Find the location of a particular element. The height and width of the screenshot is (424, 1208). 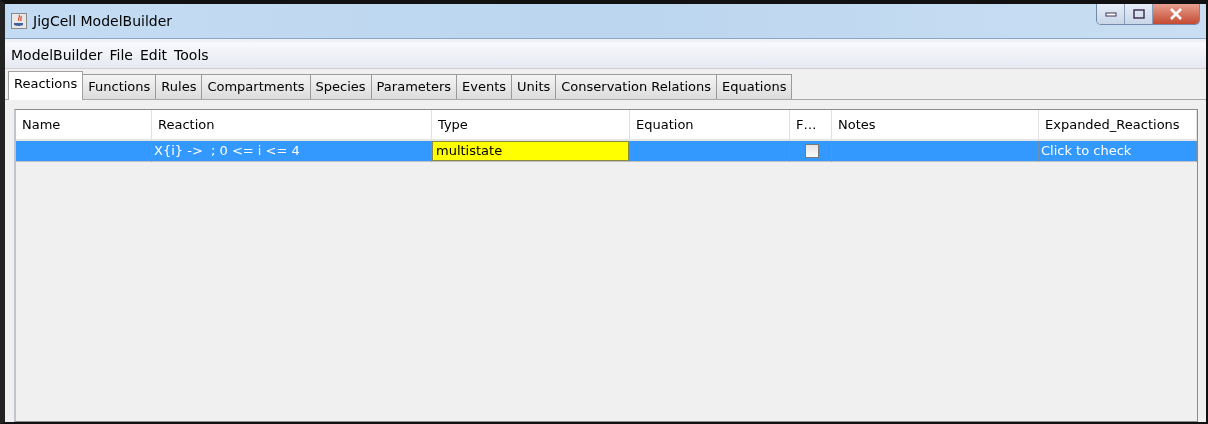

minimize-icon is located at coordinates (1110, 14).